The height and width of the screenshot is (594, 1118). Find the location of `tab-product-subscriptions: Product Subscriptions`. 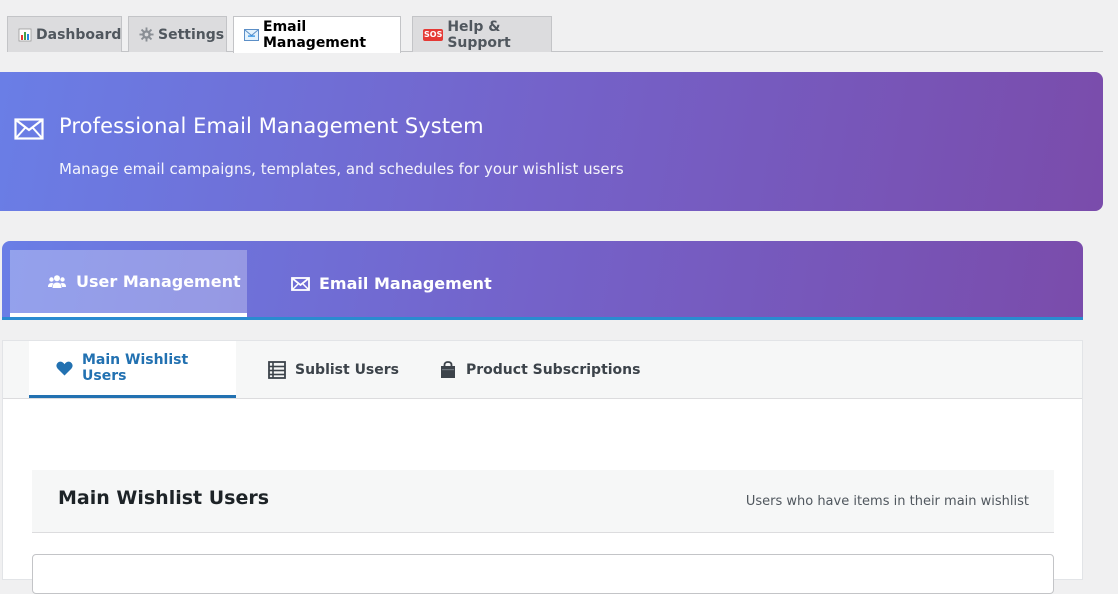

tab-product-subscriptions: Product Subscriptions is located at coordinates (539, 369).